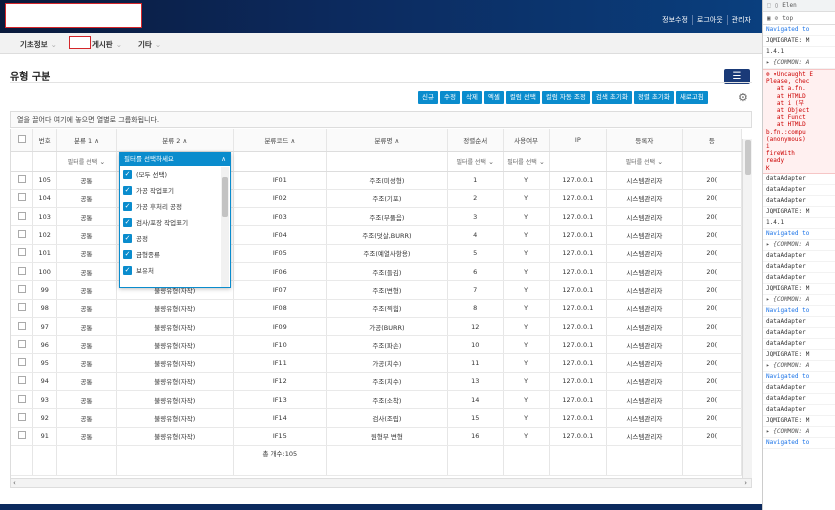 Image resolution: width=835 pixels, height=510 pixels. What do you see at coordinates (578, 140) in the screenshot?
I see `column-header-ip: IP` at bounding box center [578, 140].